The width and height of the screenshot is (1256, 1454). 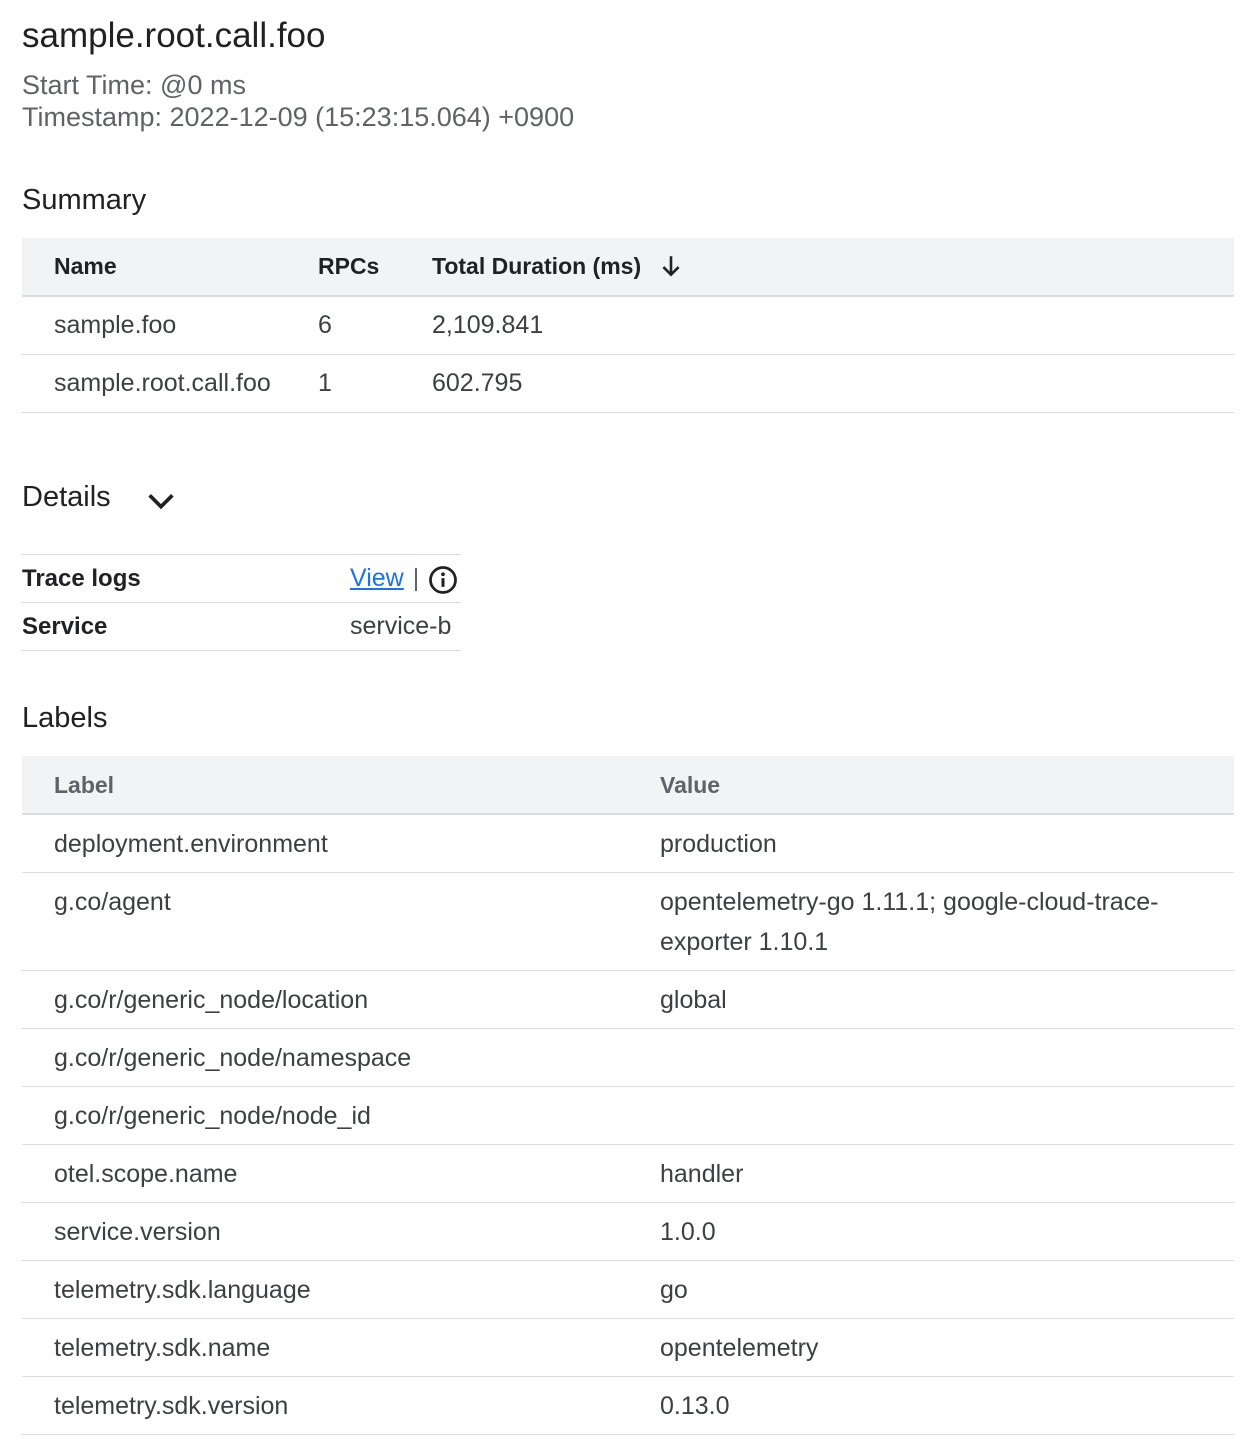 I want to click on table-row: g.co/r/generic_node/location global, so click(x=628, y=1000).